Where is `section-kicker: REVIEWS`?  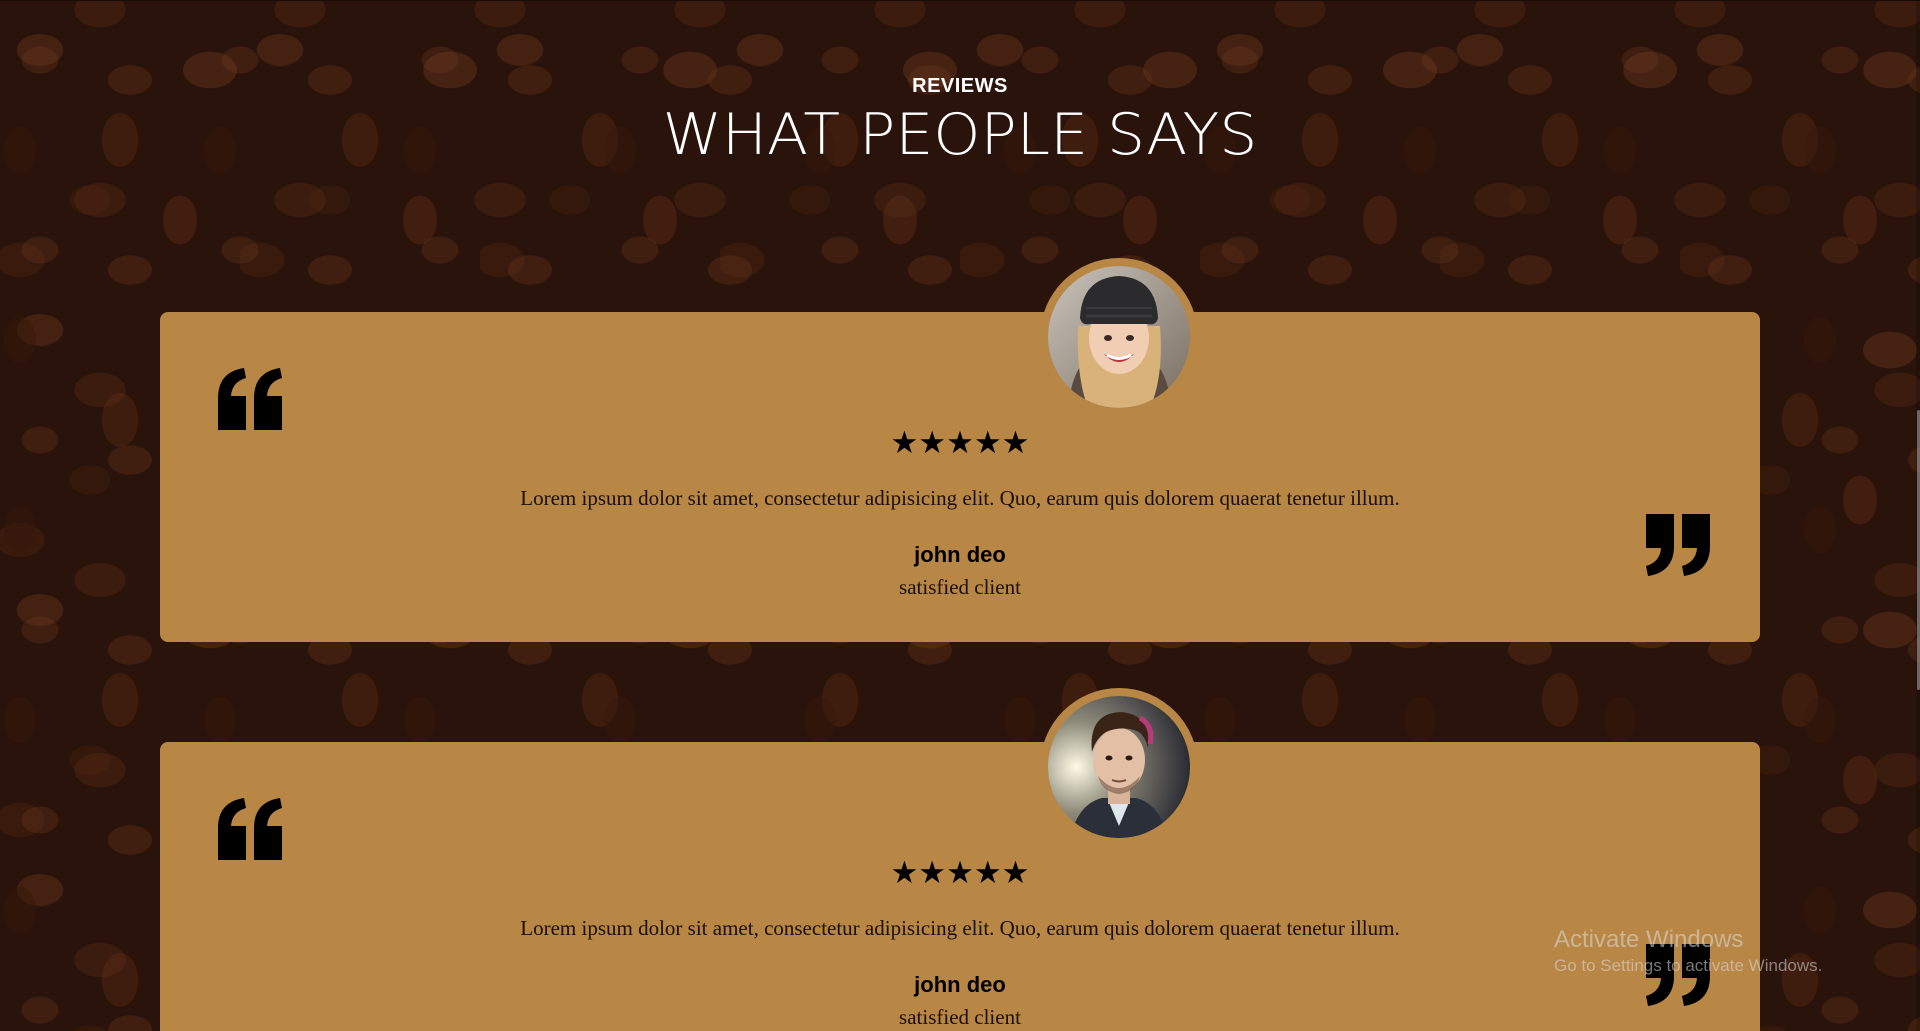 section-kicker: REVIEWS is located at coordinates (960, 86).